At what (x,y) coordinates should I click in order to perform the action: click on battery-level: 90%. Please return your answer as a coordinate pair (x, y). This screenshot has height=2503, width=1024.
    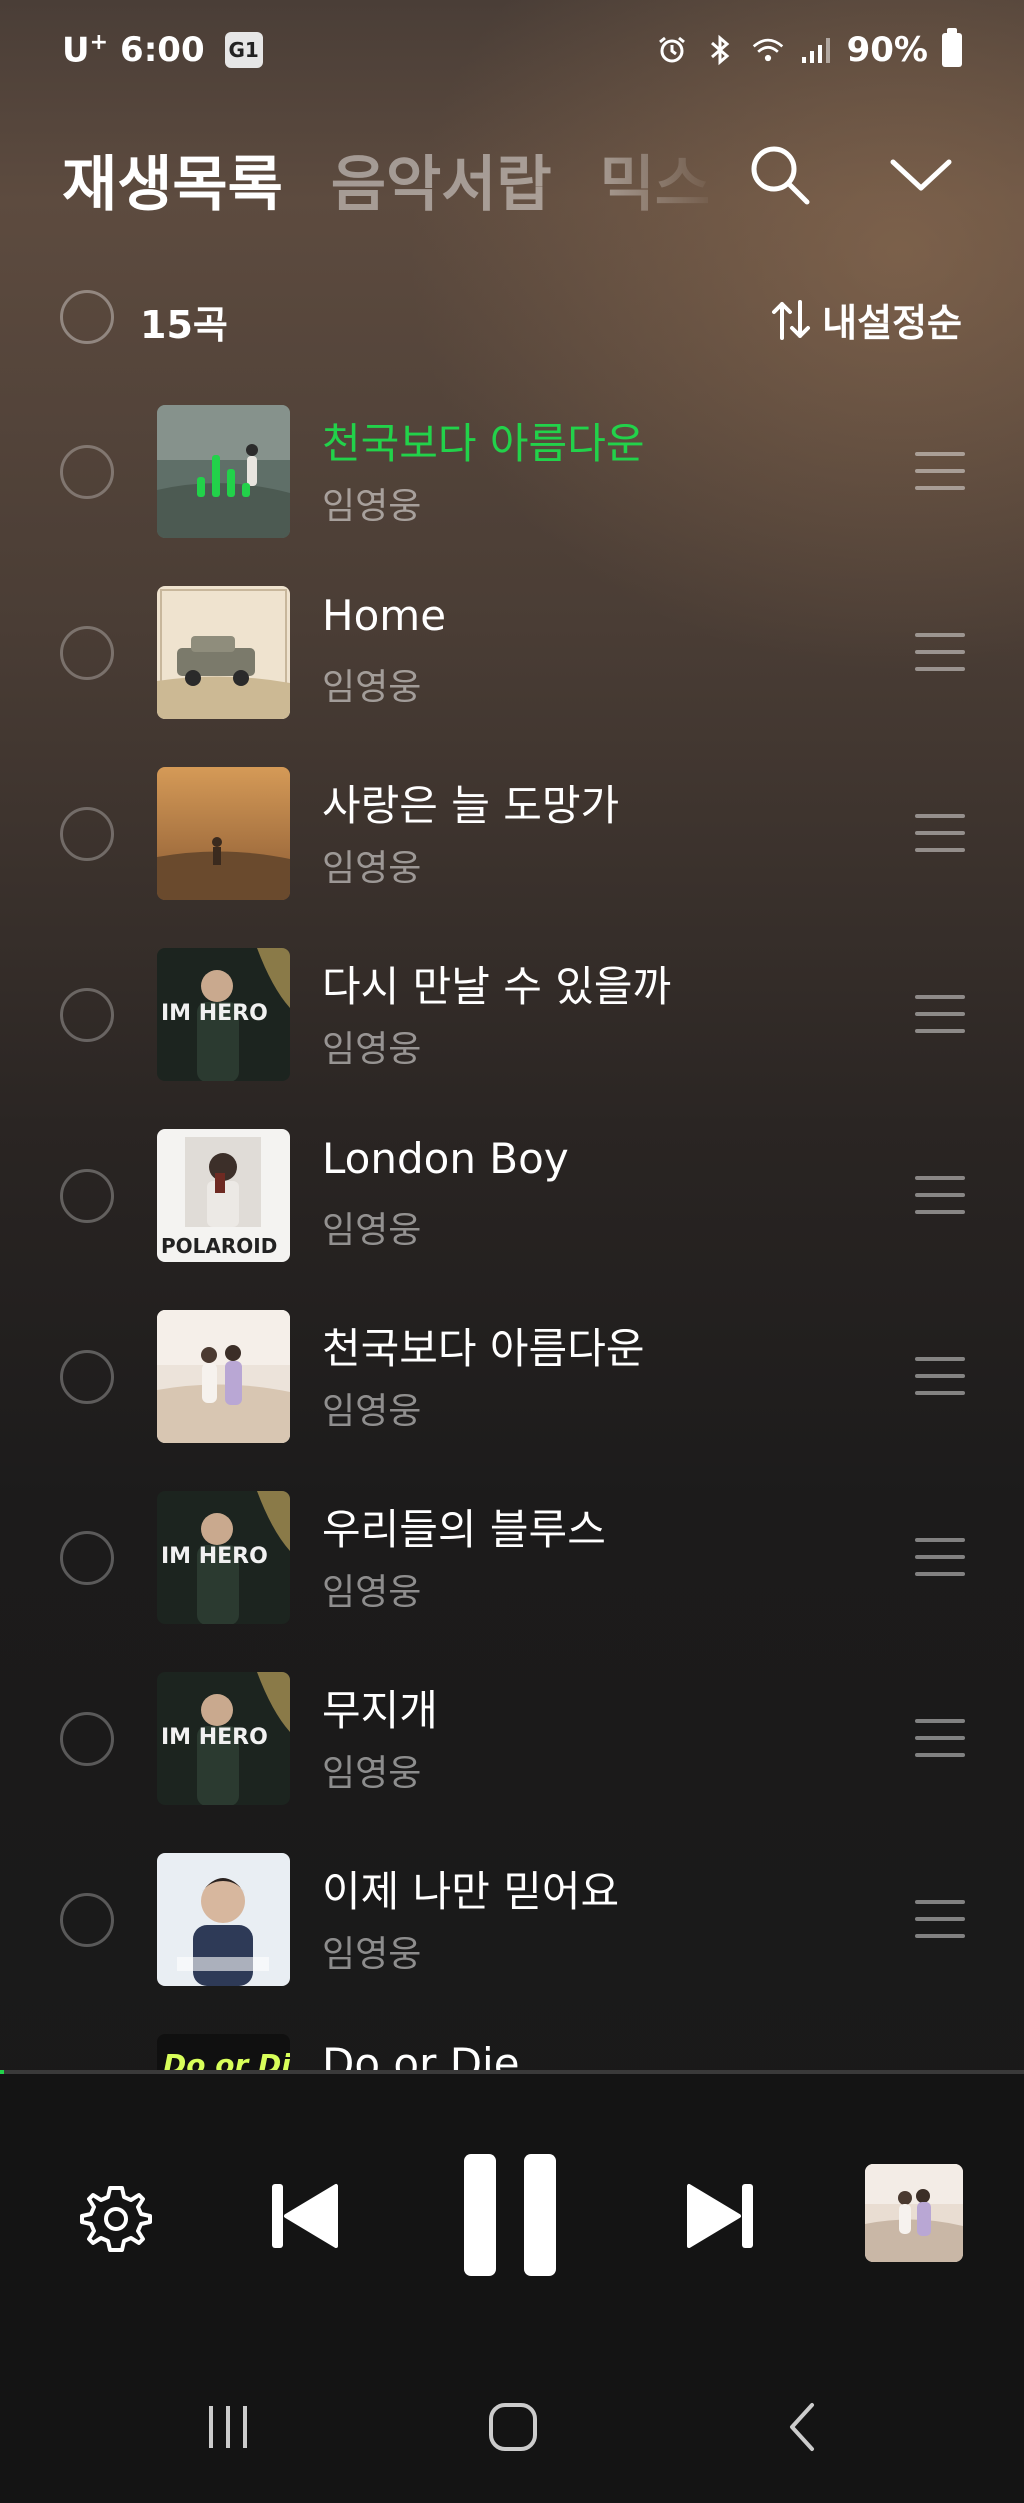
    Looking at the image, I should click on (887, 50).